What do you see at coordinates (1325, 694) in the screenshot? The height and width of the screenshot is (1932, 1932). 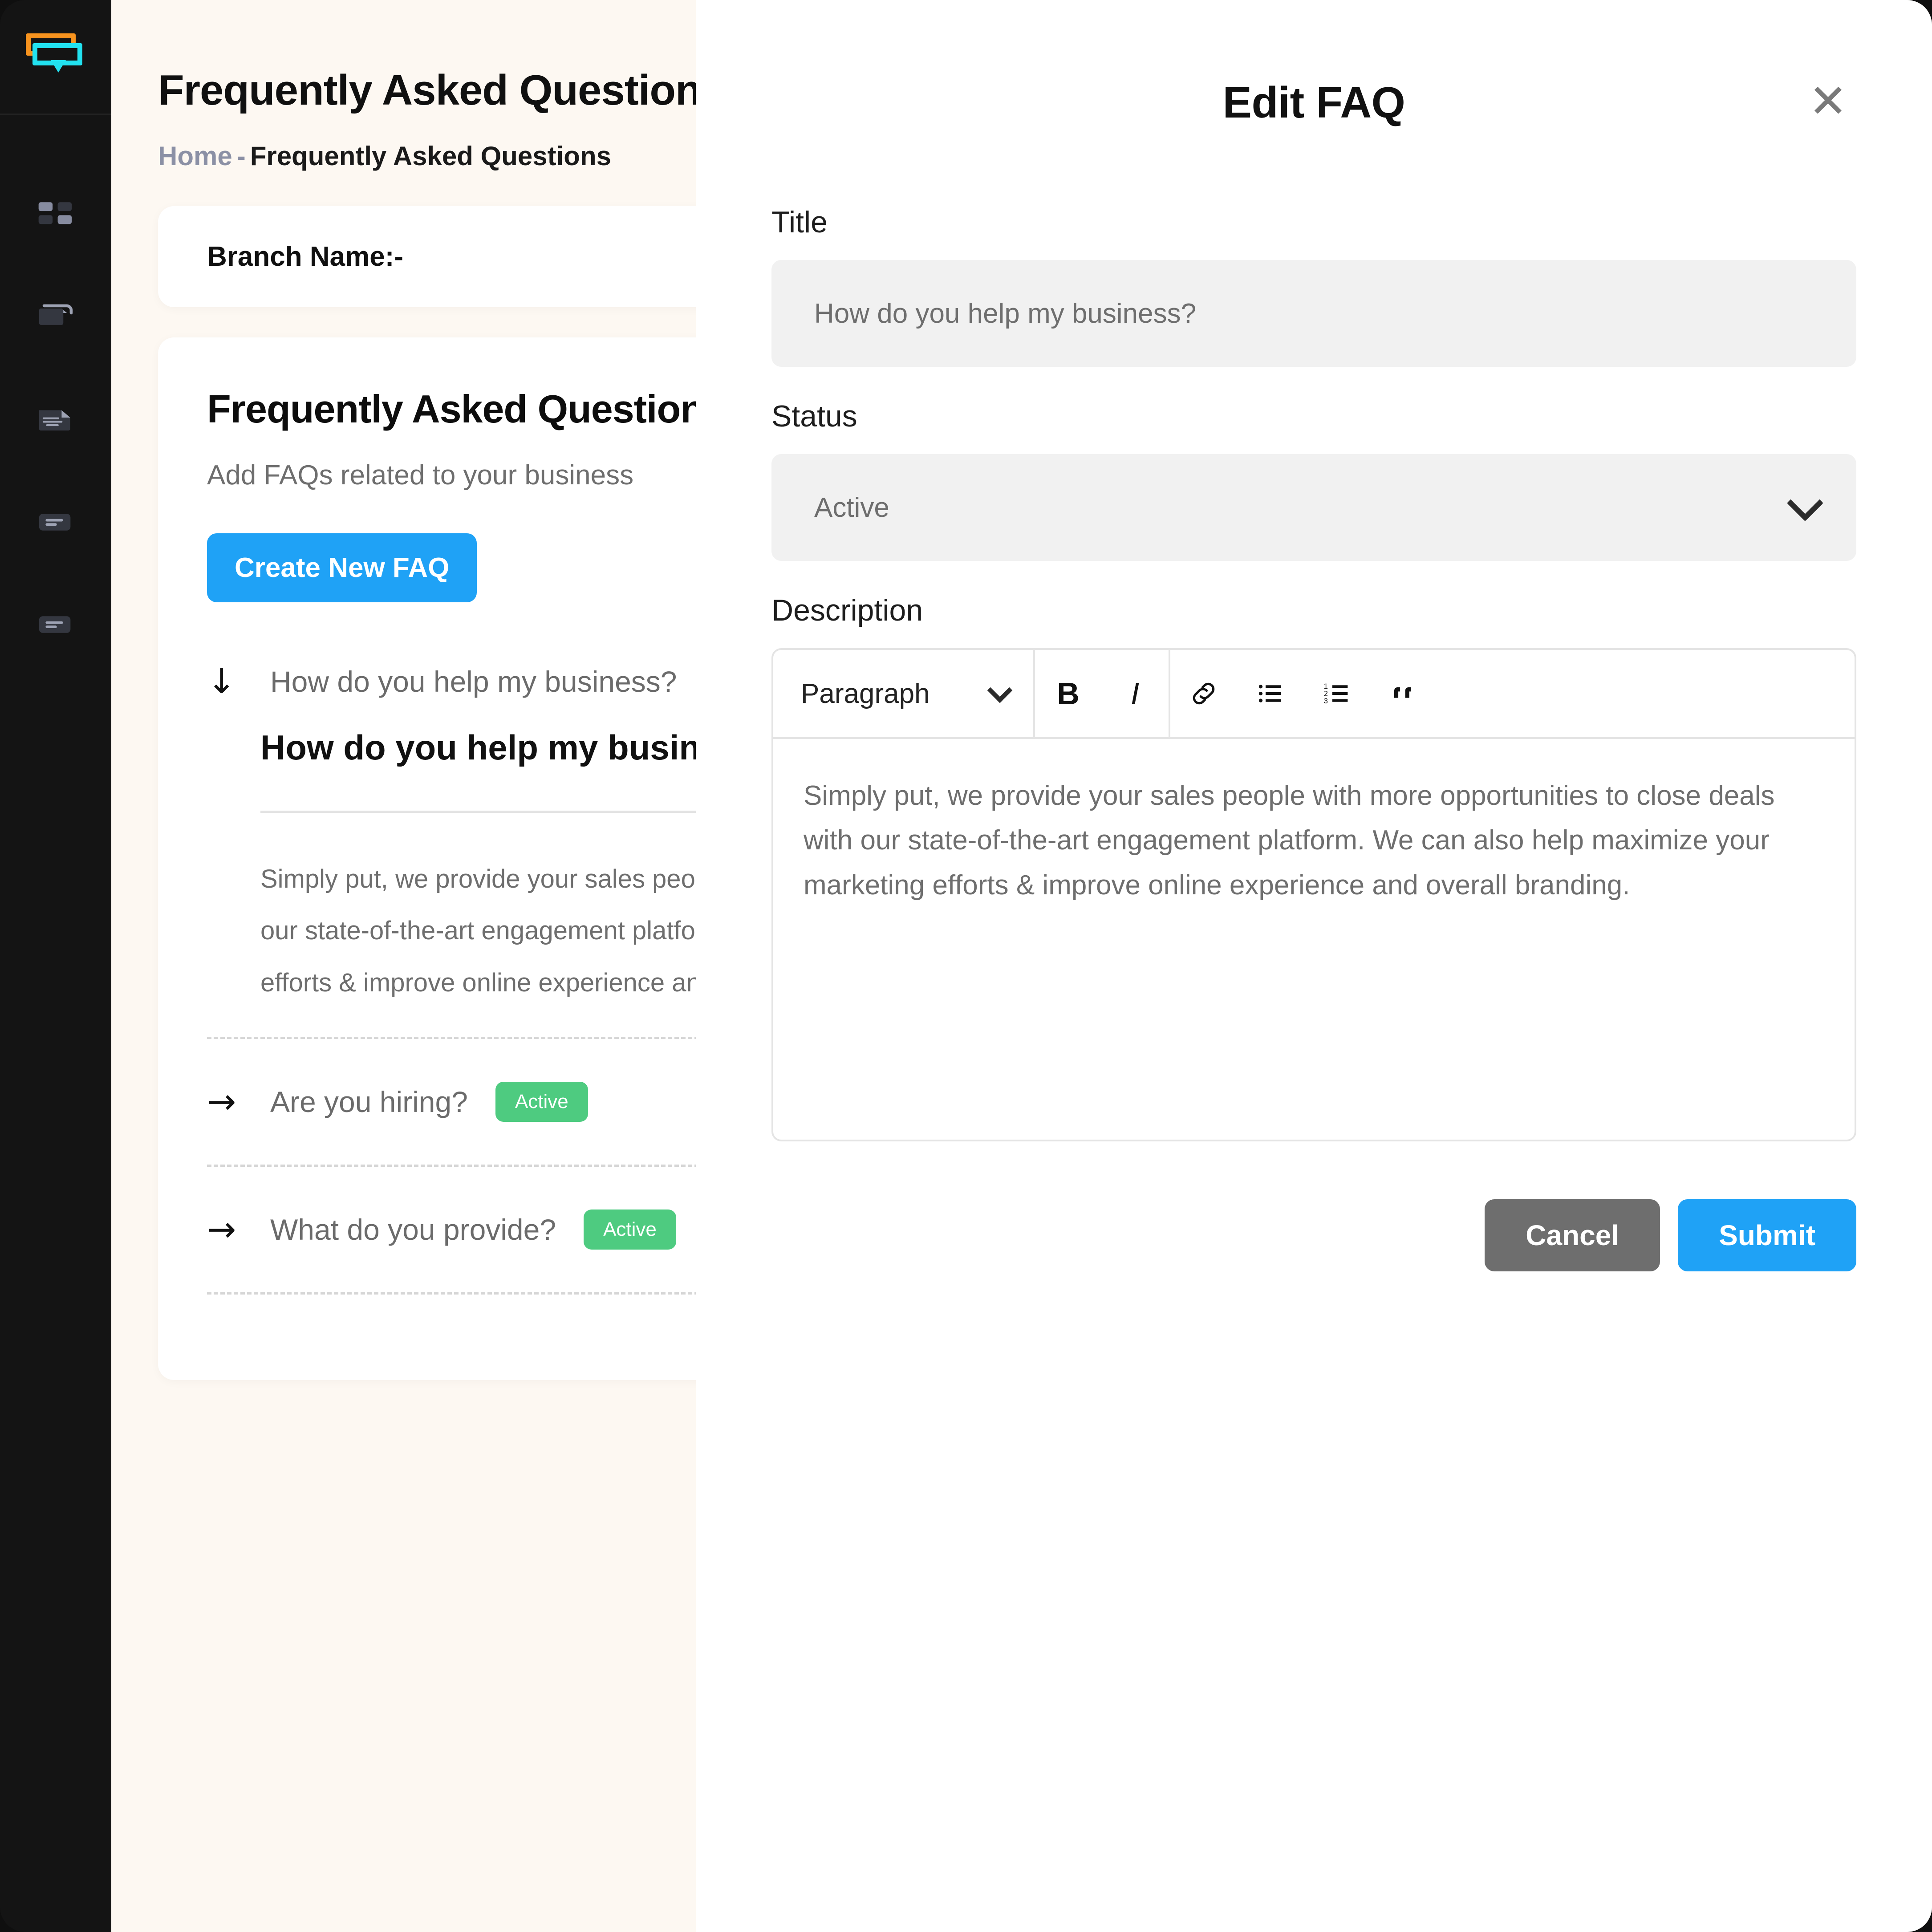 I see `svg-text: 2` at bounding box center [1325, 694].